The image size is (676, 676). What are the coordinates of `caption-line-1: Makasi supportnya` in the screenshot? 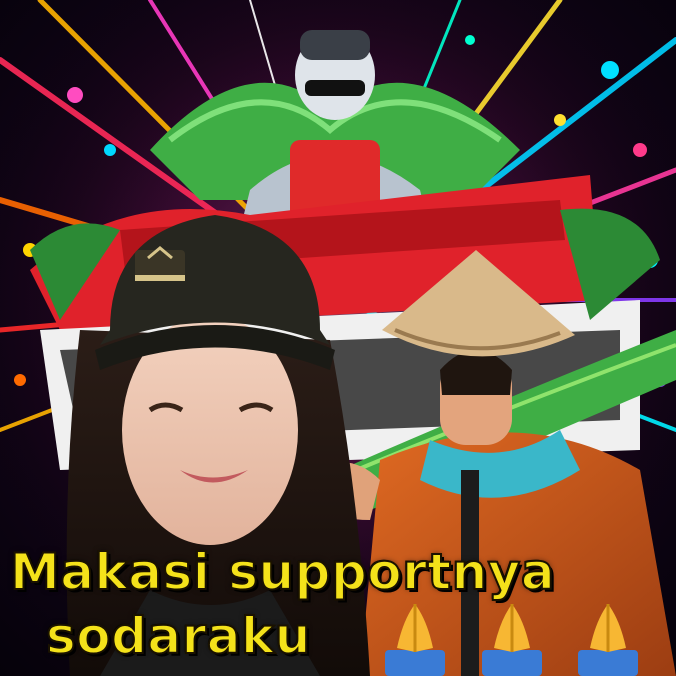 It's located at (282, 572).